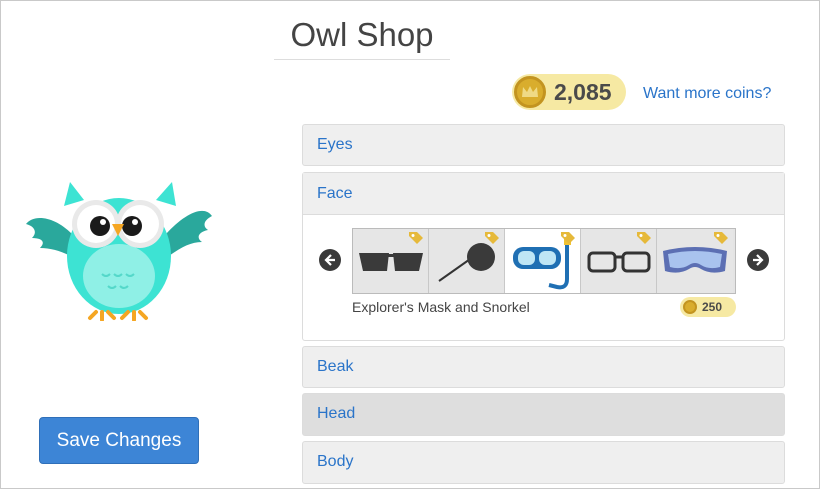 The width and height of the screenshot is (820, 489). I want to click on face-item-glasses, so click(619, 261).